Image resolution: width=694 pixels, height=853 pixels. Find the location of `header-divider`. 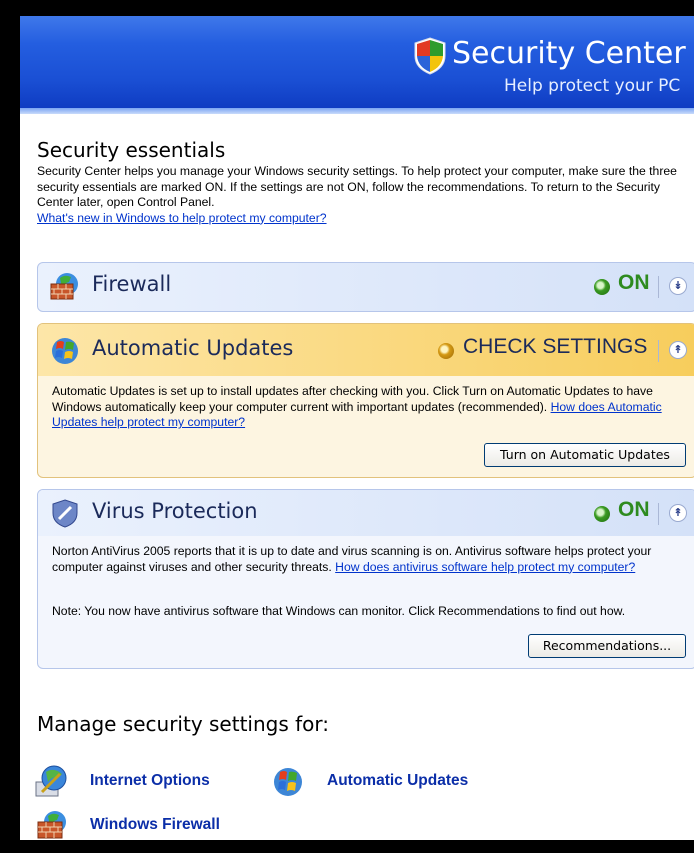

header-divider is located at coordinates (357, 111).